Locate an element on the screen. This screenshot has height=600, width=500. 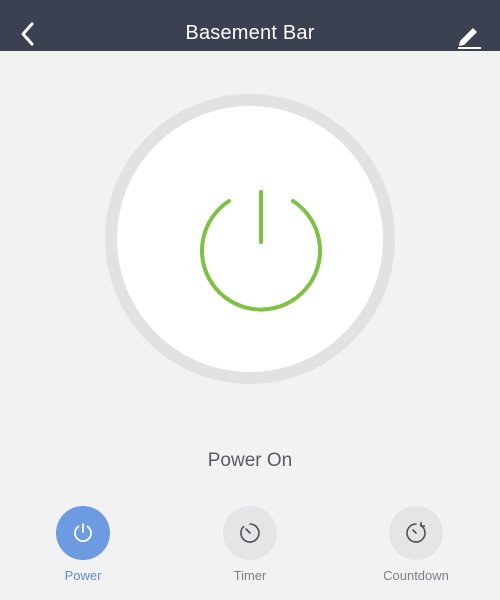
power-action: Power is located at coordinates (83, 544).